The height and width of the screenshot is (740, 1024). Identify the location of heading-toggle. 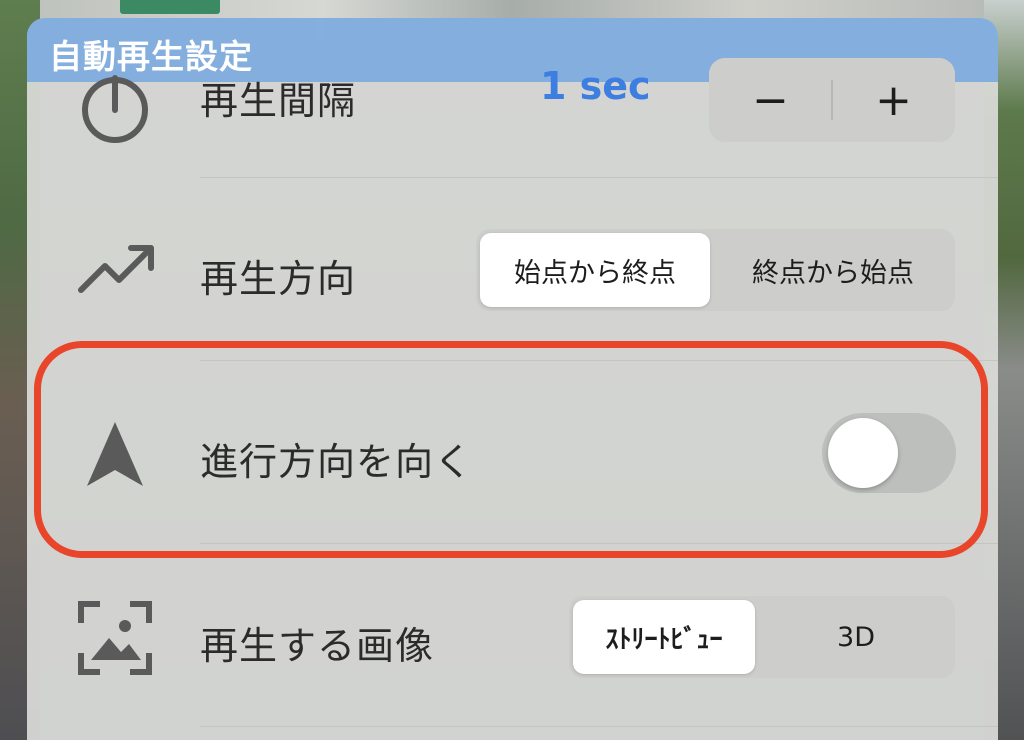
(889, 453).